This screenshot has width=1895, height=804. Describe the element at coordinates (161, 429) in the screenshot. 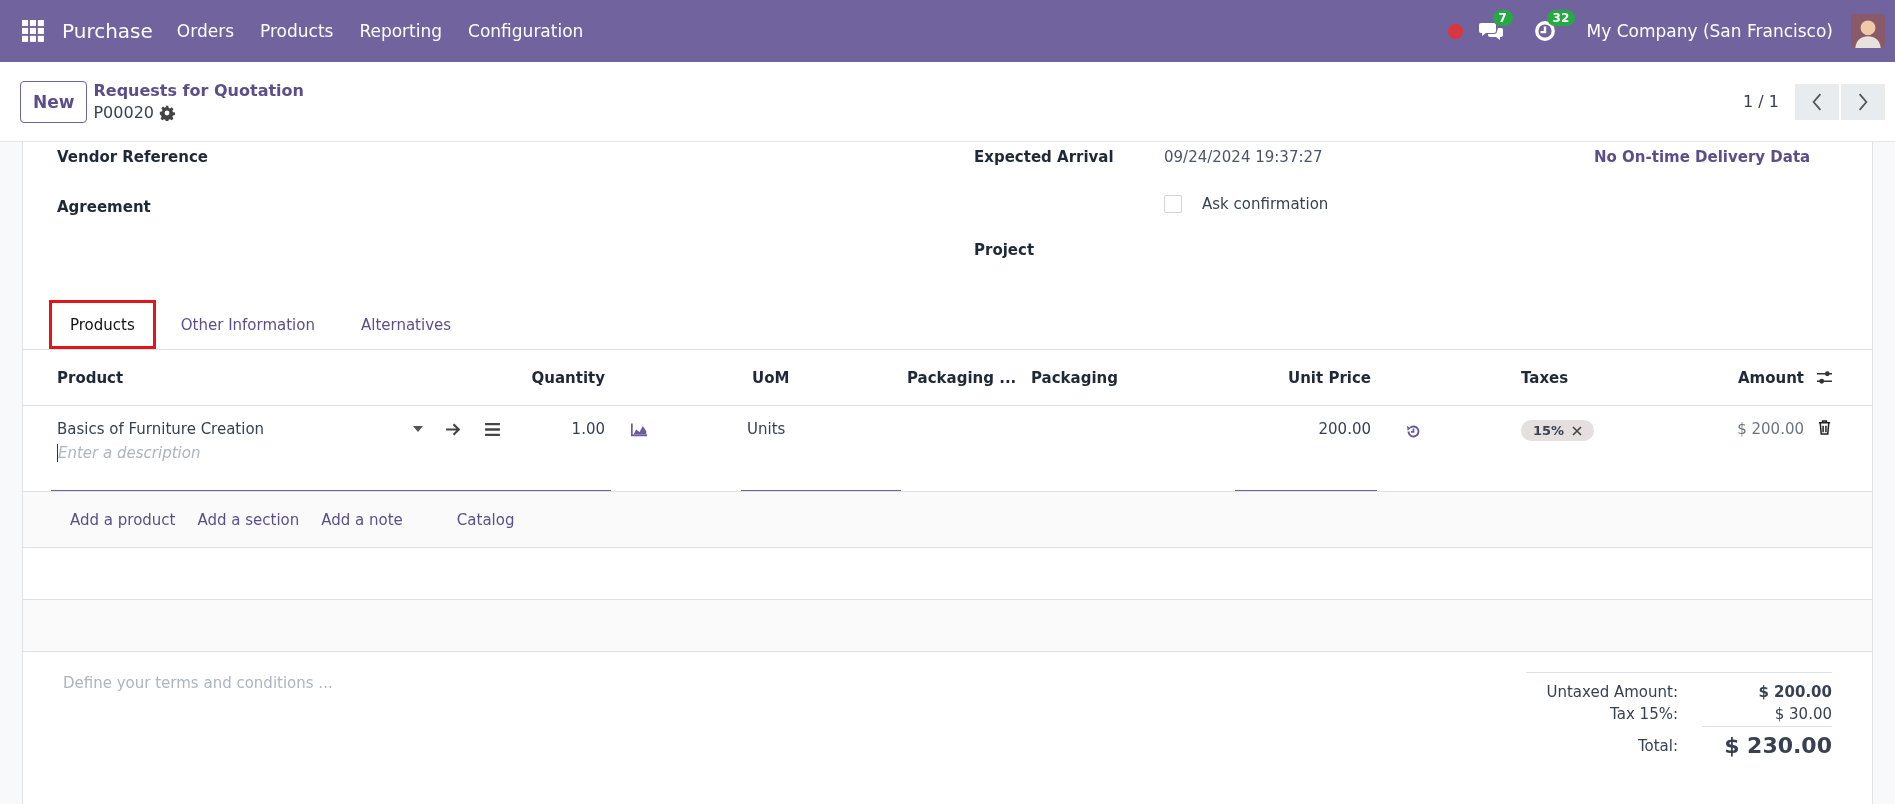

I see `product-field: Basics of Furniture Creation` at that location.